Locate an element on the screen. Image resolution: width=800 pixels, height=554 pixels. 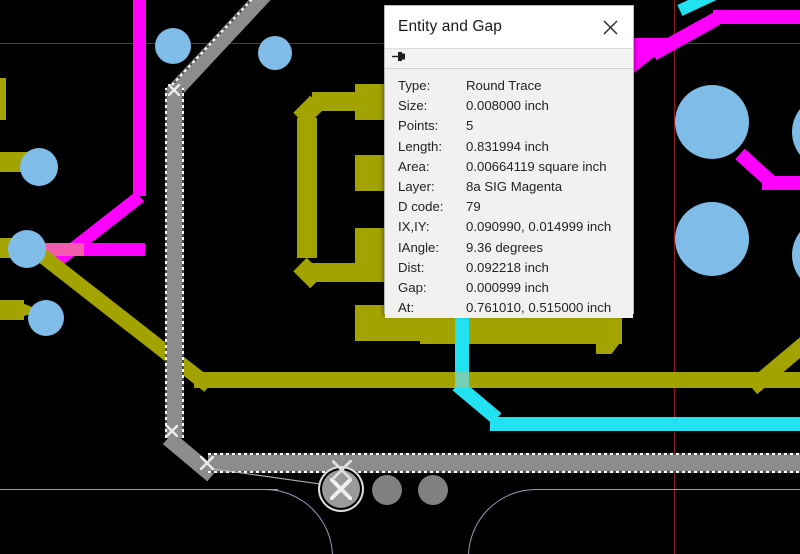
property-label: At: is located at coordinates (406, 308).